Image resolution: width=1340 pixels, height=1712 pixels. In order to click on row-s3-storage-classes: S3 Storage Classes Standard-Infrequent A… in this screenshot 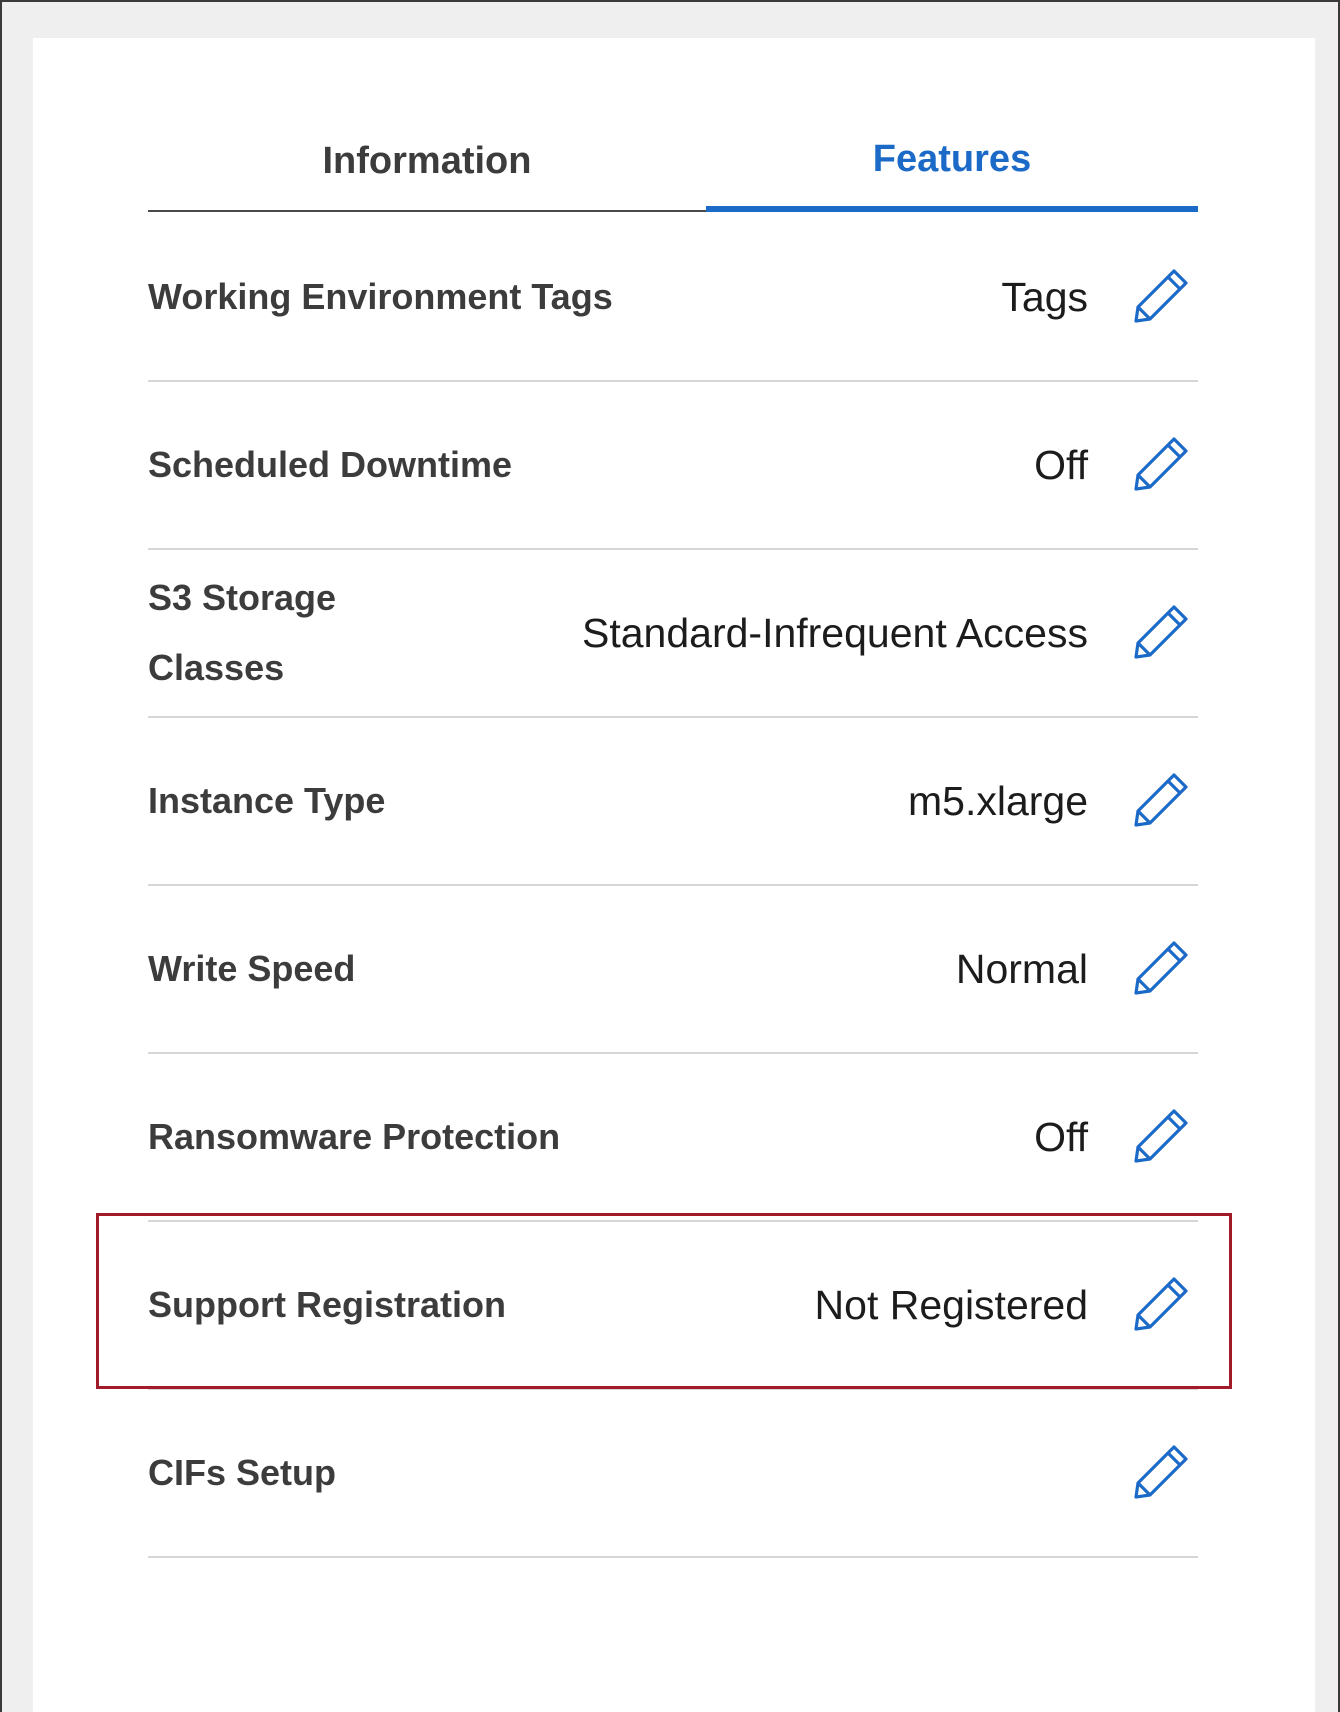, I will do `click(673, 634)`.